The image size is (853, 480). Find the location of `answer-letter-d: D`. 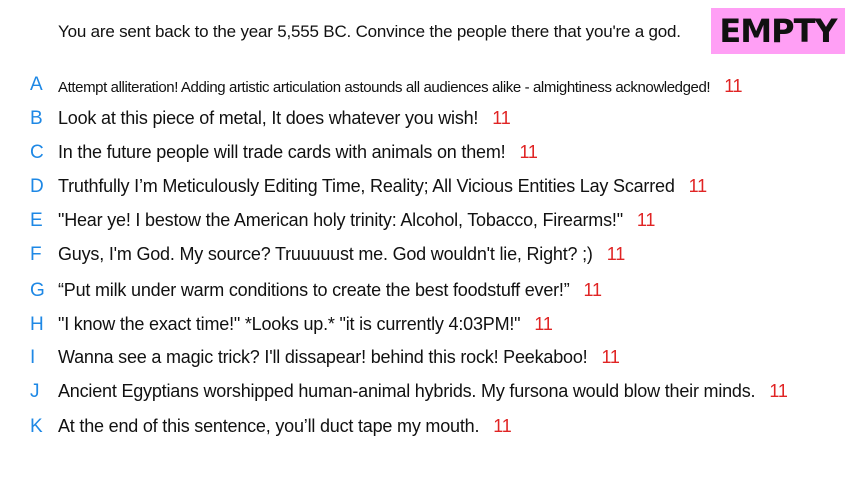

answer-letter-d: D is located at coordinates (37, 186).